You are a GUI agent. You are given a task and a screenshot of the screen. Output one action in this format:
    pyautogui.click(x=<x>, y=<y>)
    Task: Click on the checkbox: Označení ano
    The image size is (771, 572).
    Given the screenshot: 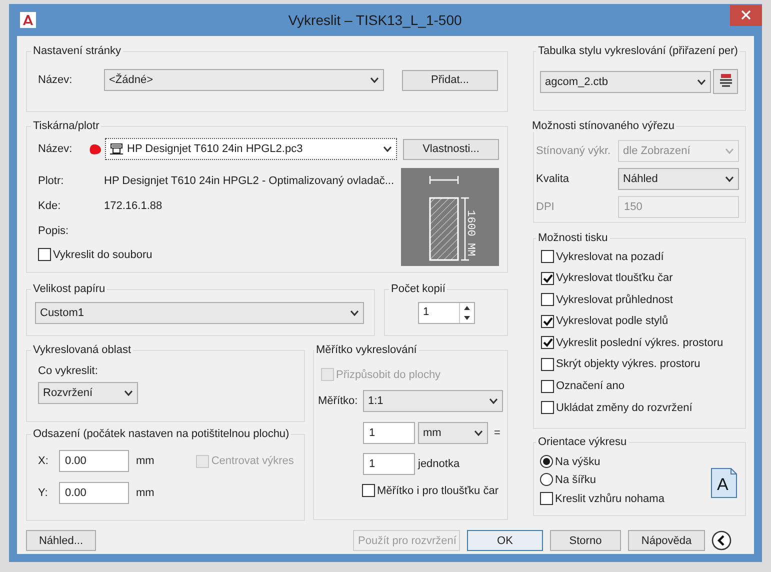 What is the action you would take?
    pyautogui.click(x=640, y=386)
    